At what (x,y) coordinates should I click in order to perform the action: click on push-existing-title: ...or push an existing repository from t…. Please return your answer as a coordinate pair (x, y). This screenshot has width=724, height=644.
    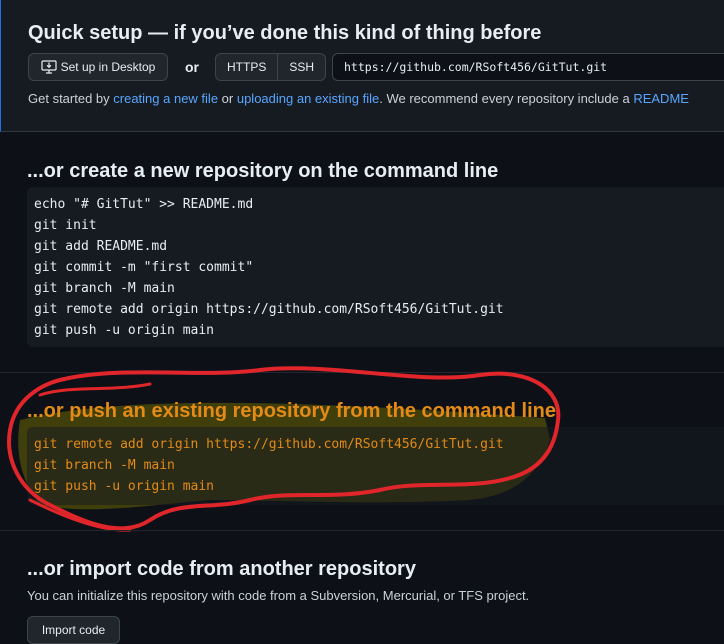
    Looking at the image, I should click on (291, 411).